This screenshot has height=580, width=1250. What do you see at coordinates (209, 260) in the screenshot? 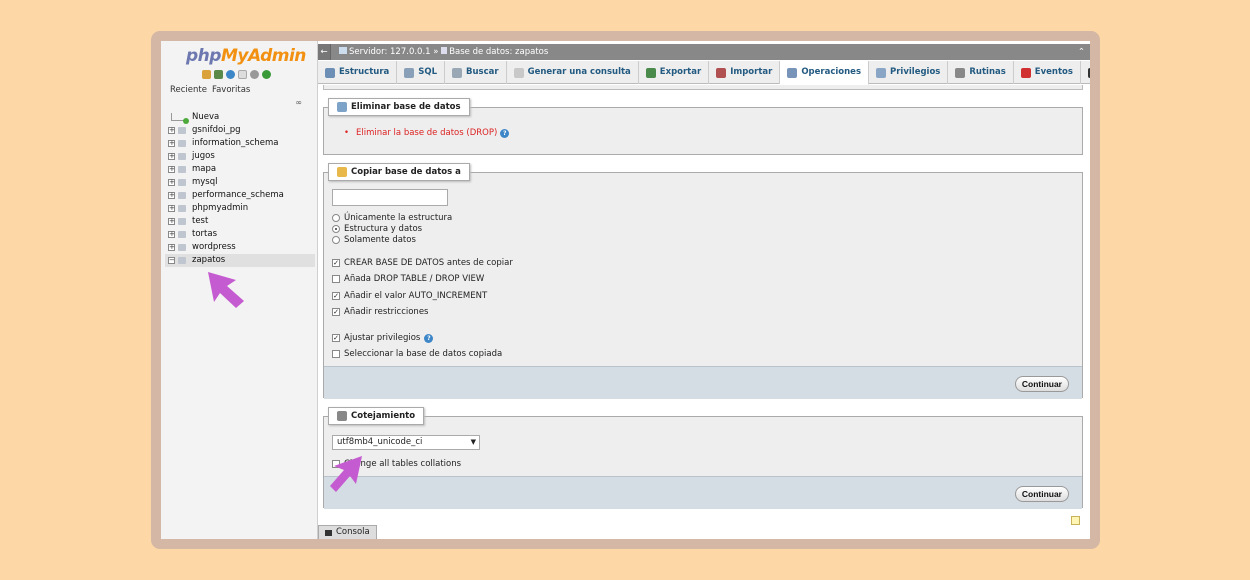
I see `tree-item-label: zapatos` at bounding box center [209, 260].